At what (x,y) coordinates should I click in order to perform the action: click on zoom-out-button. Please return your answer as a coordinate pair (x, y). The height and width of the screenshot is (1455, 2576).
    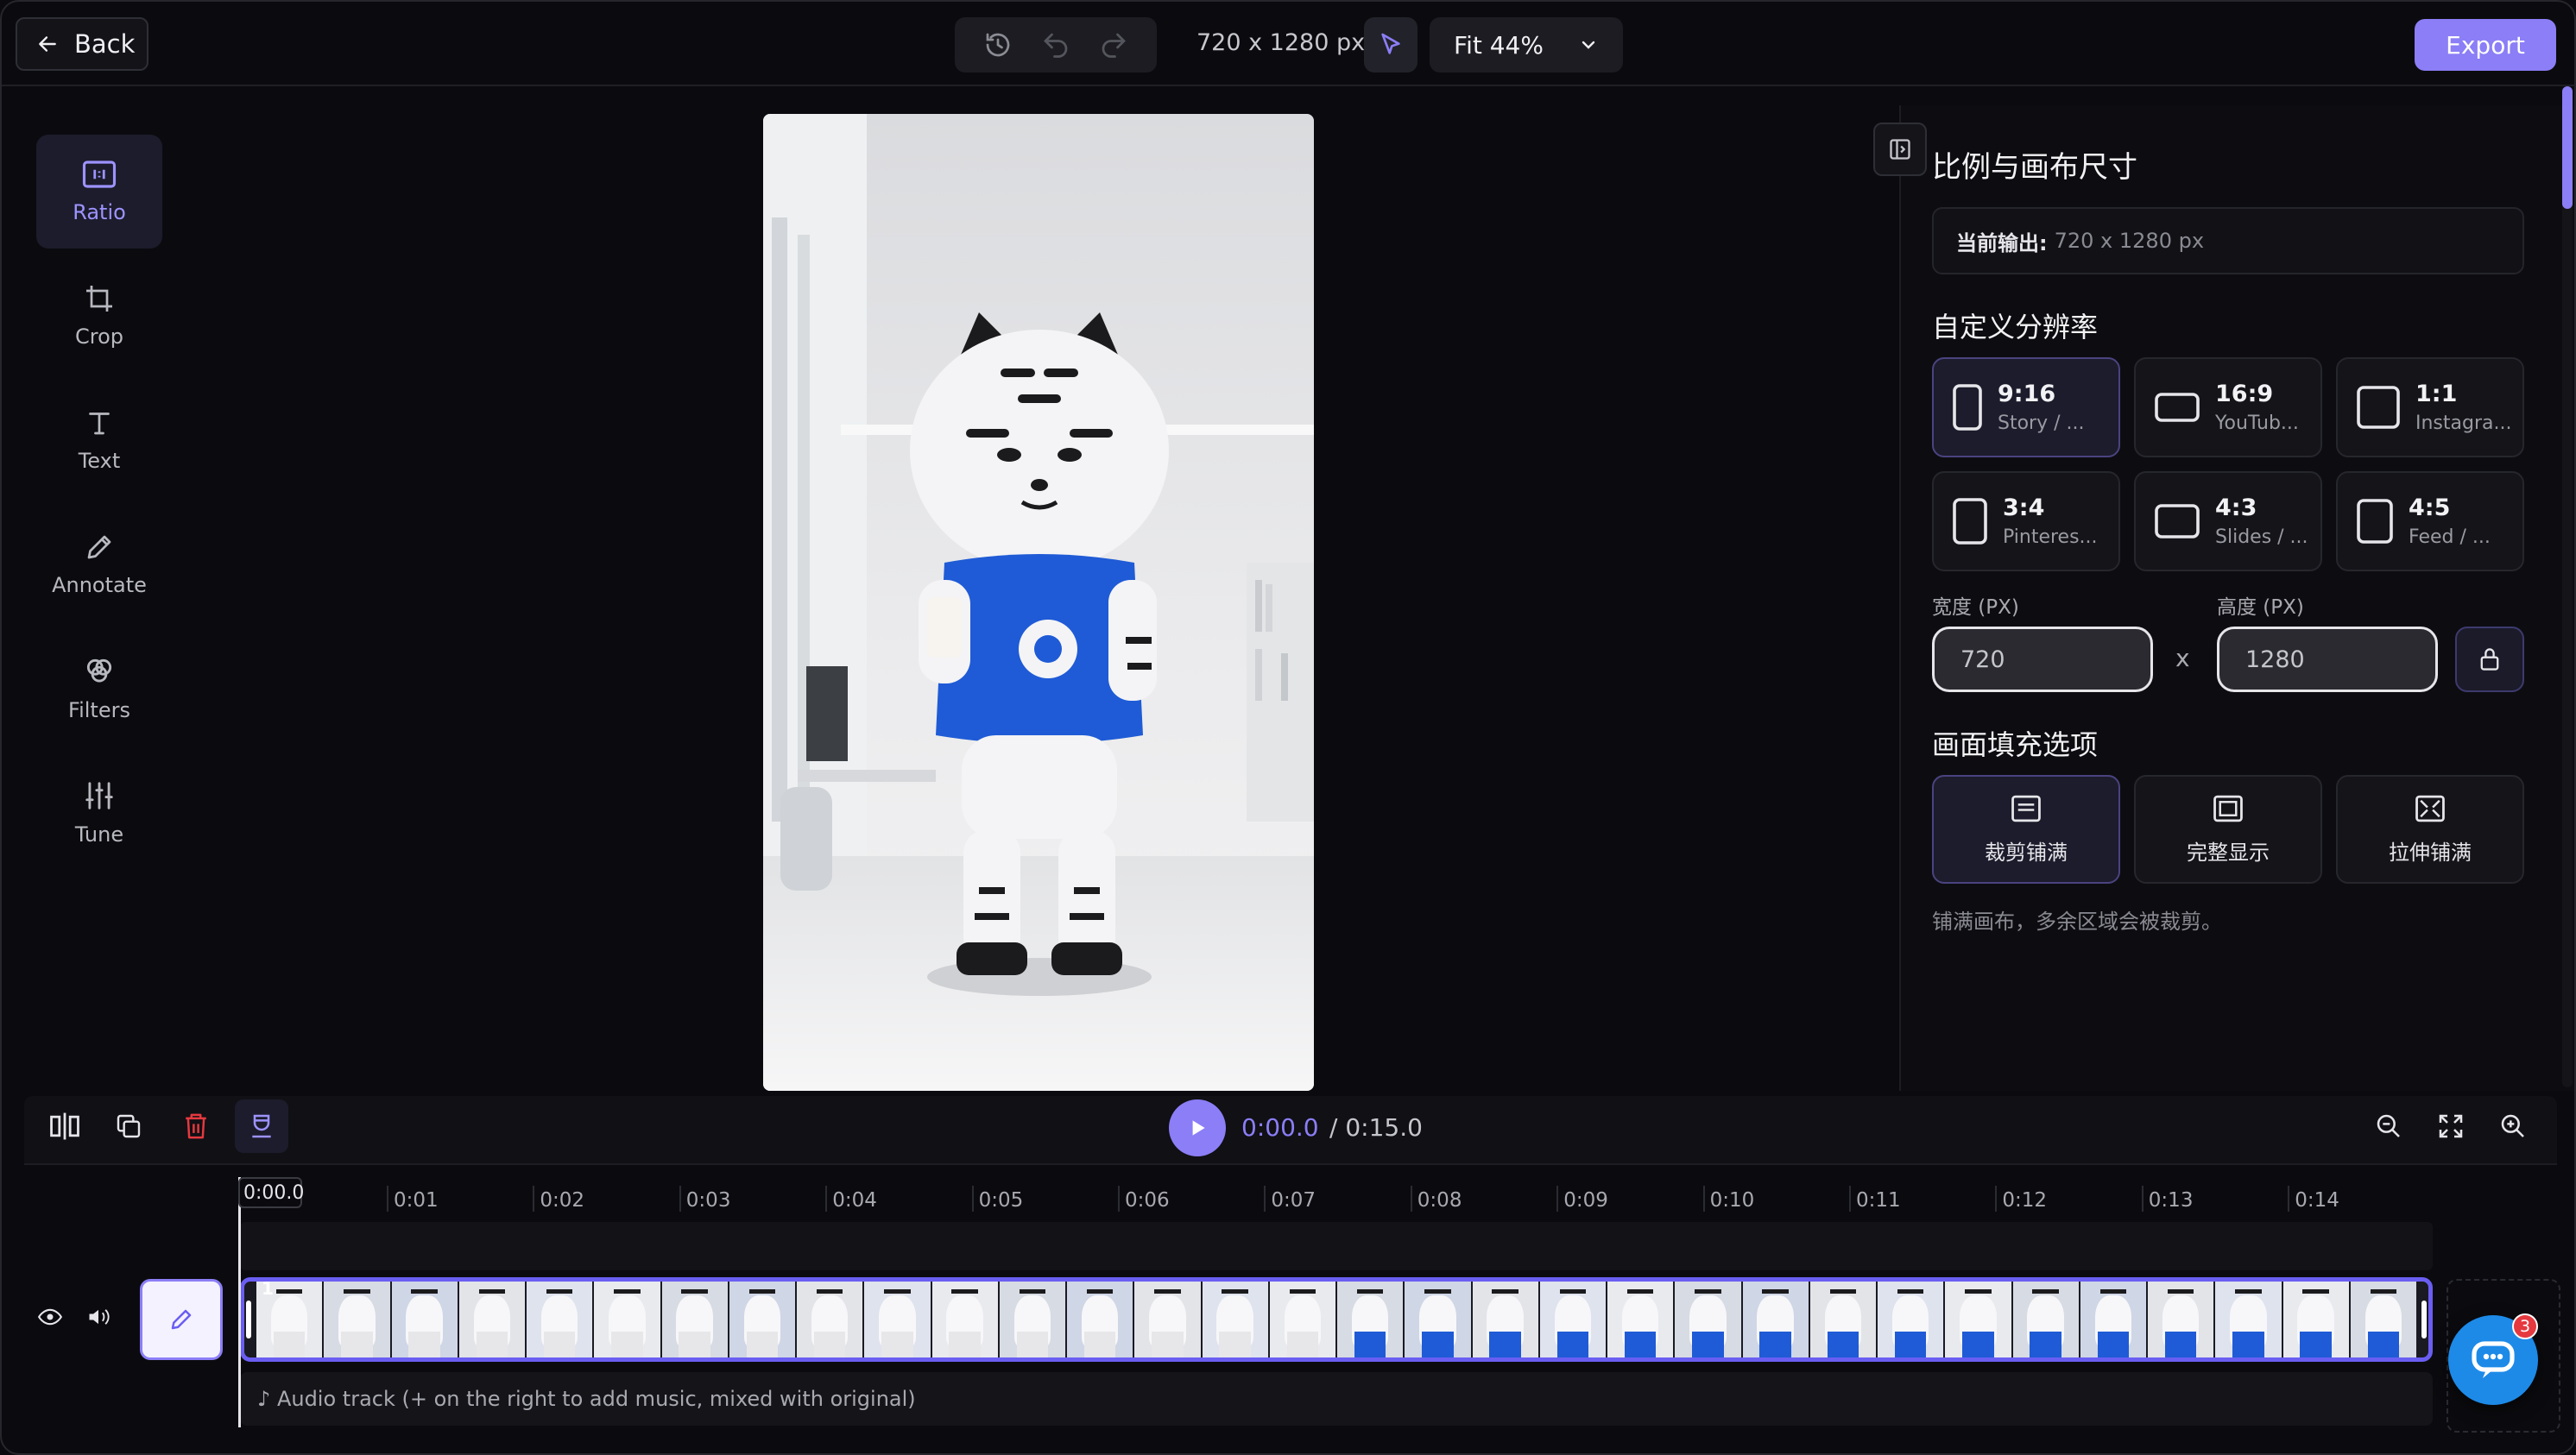
    Looking at the image, I should click on (2388, 1126).